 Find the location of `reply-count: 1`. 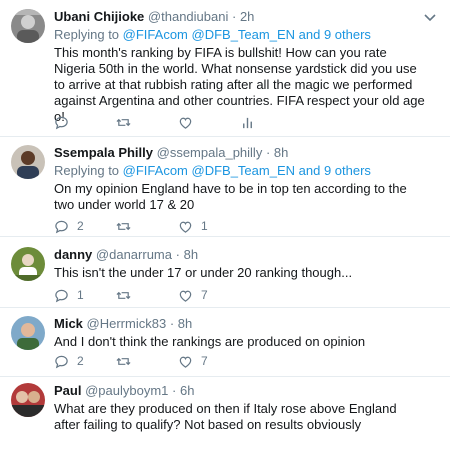

reply-count: 1 is located at coordinates (80, 295).